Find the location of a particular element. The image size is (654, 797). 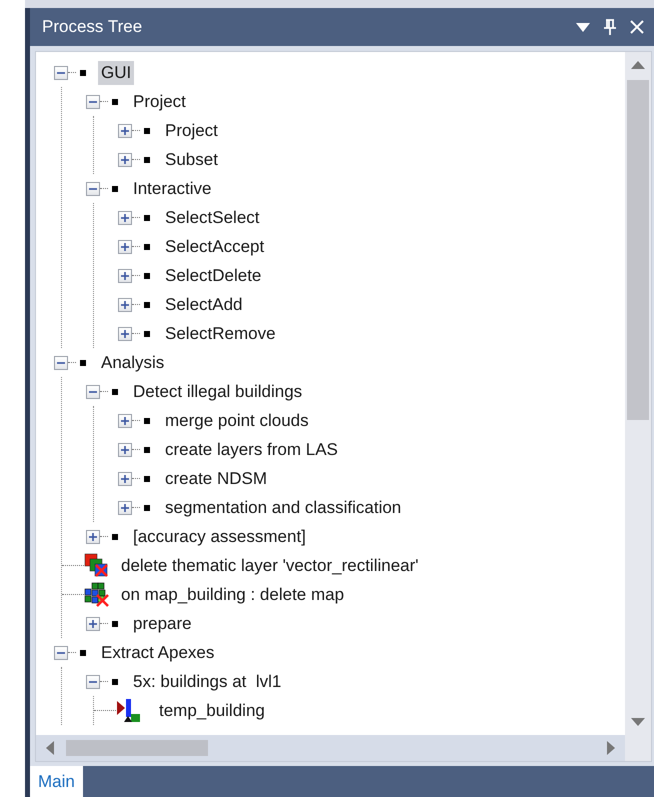

layers-delete-icon is located at coordinates (97, 565).